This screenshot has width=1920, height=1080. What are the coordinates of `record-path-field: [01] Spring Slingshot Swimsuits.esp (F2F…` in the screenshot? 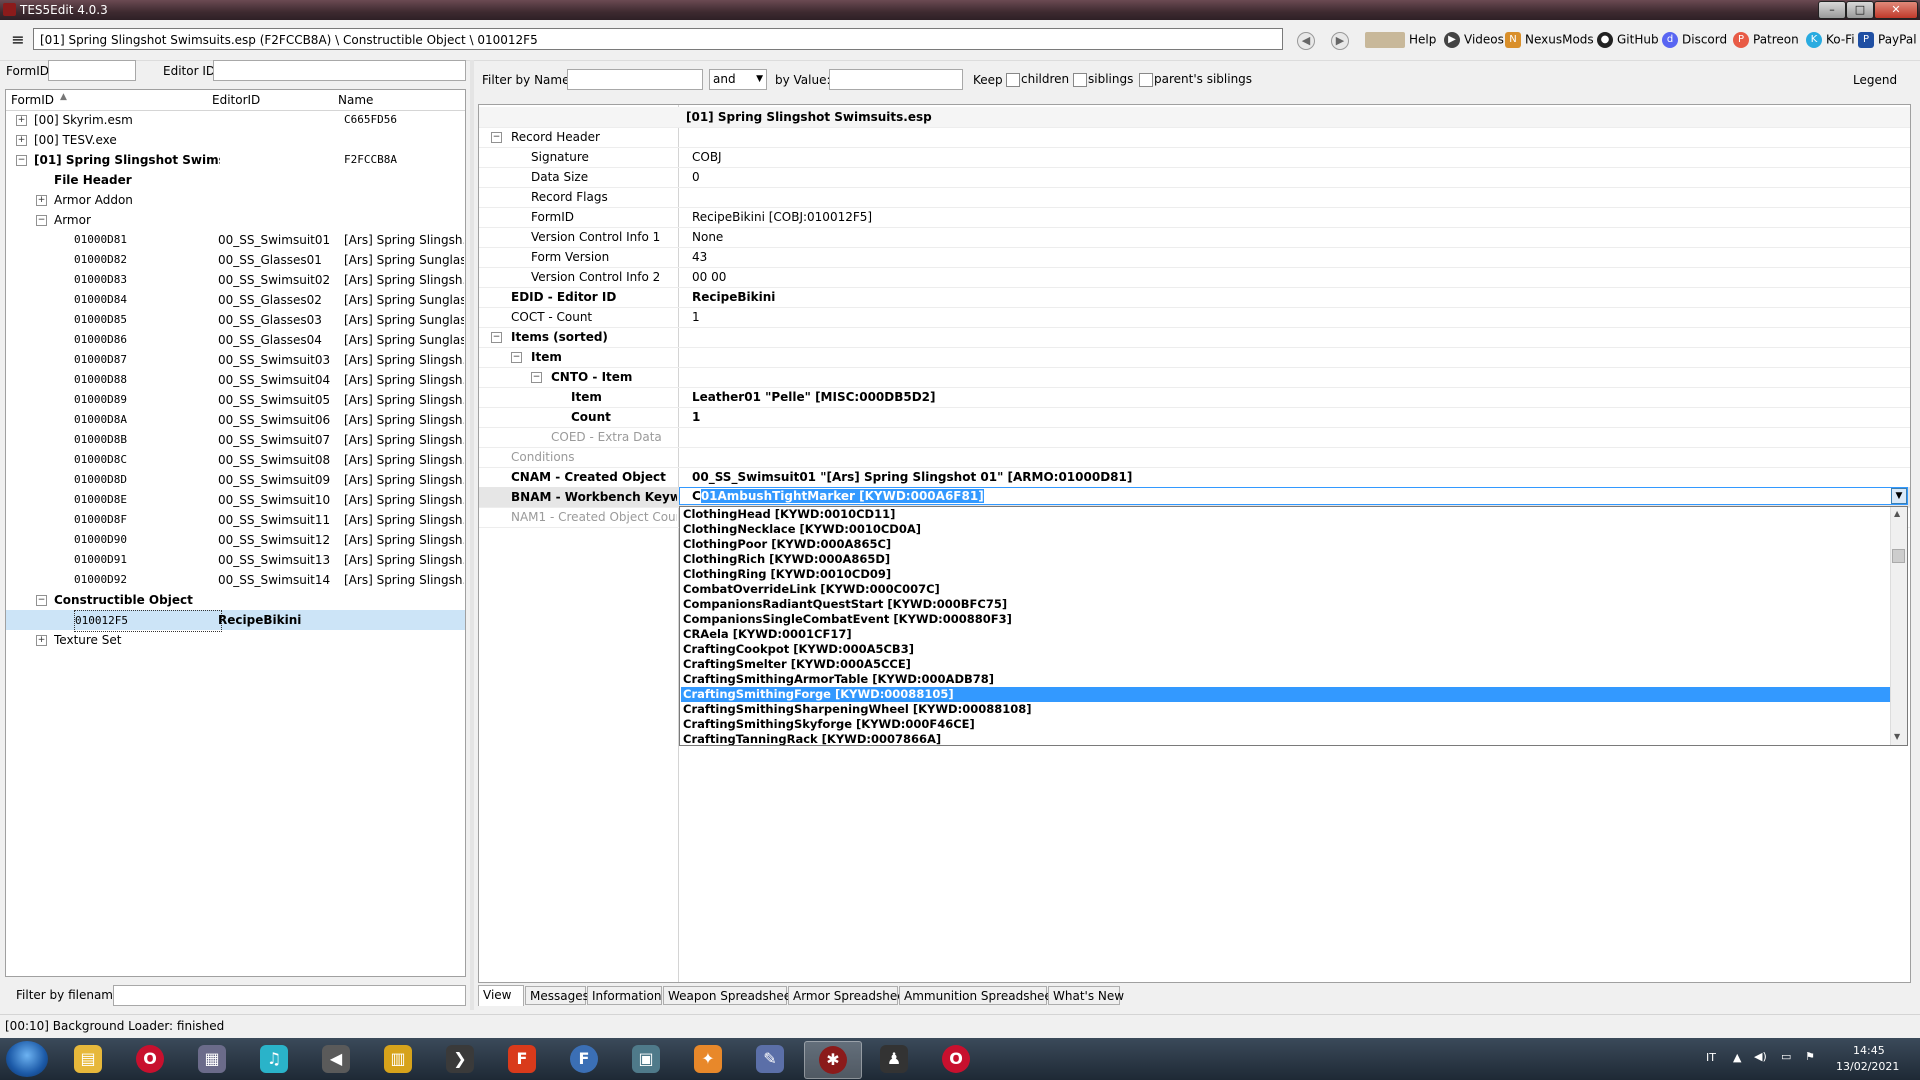 It's located at (658, 39).